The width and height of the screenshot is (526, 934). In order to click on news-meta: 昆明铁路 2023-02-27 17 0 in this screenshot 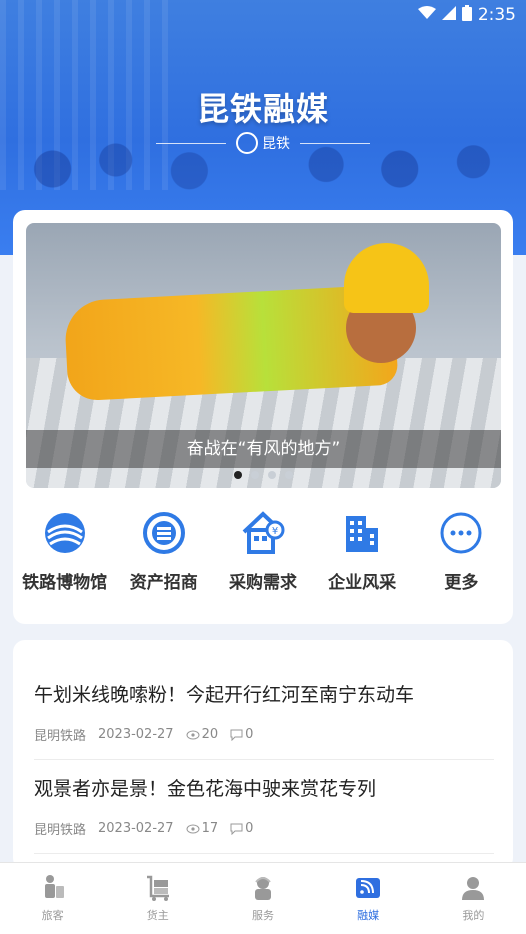, I will do `click(264, 828)`.